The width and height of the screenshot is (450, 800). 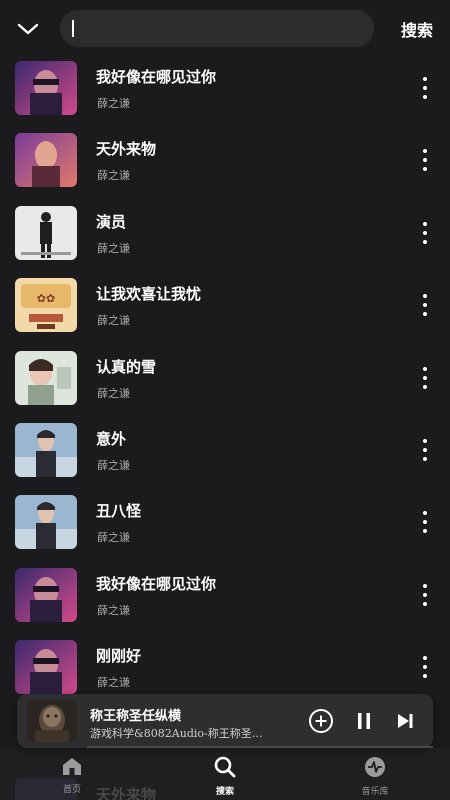 I want to click on add-to-playlist-button, so click(x=321, y=721).